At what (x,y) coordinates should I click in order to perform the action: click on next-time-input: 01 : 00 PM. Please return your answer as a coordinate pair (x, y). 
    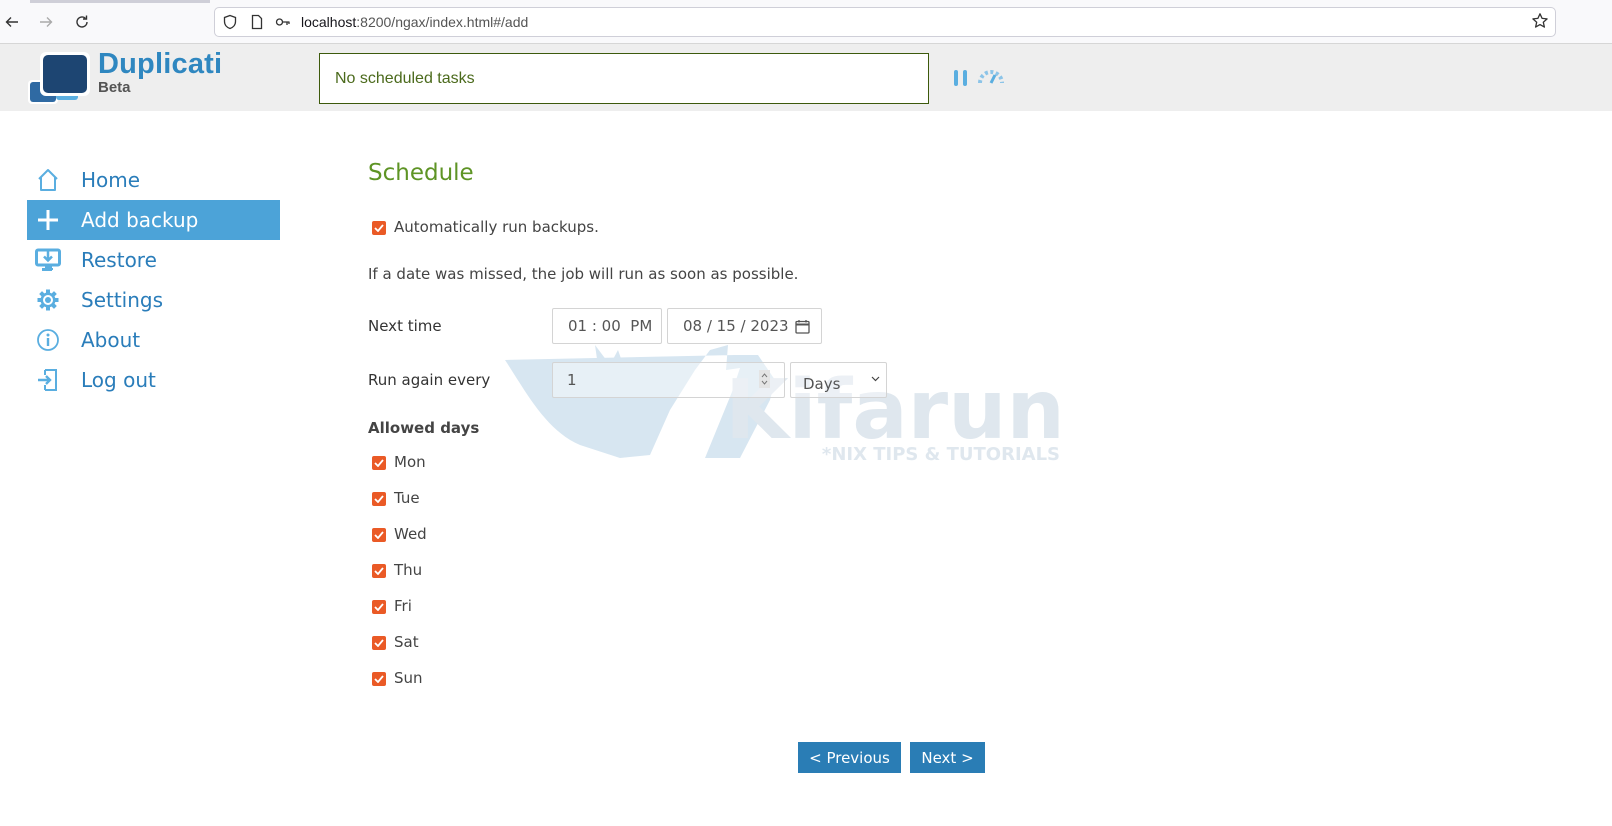
    Looking at the image, I should click on (607, 326).